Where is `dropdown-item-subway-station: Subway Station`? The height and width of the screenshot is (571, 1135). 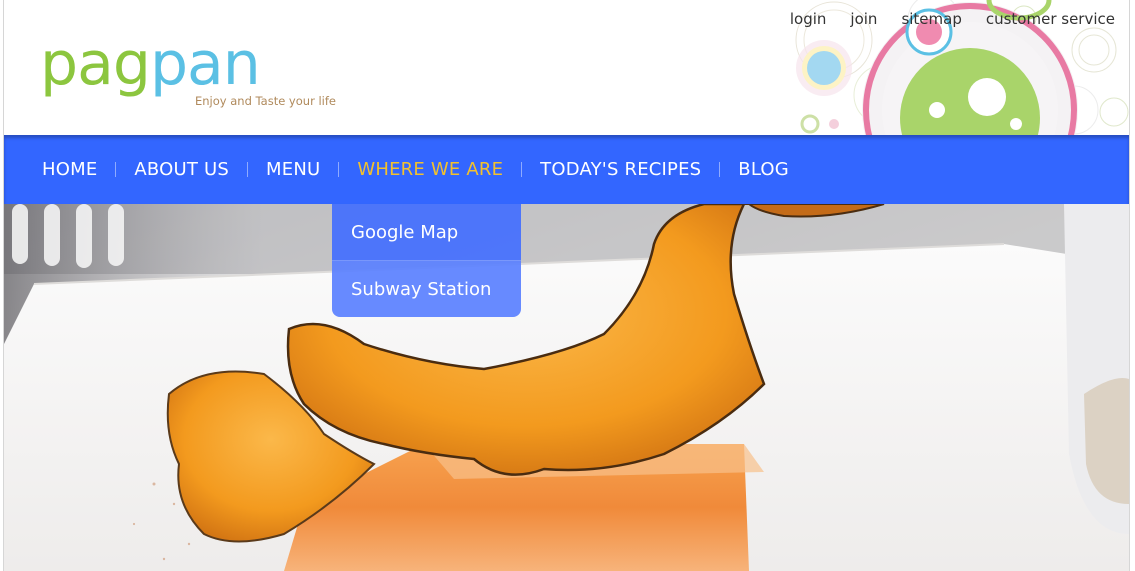 dropdown-item-subway-station: Subway Station is located at coordinates (426, 289).